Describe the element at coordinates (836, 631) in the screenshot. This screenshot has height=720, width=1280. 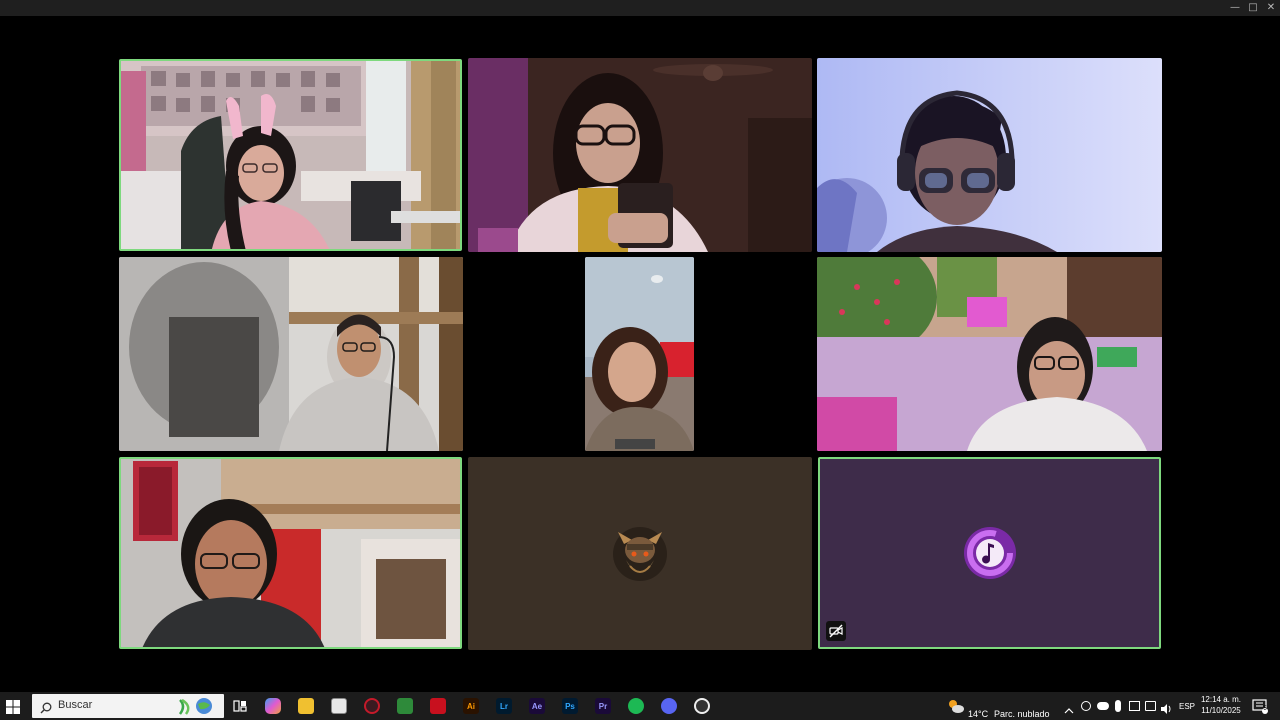
I see `video-off-icon` at that location.